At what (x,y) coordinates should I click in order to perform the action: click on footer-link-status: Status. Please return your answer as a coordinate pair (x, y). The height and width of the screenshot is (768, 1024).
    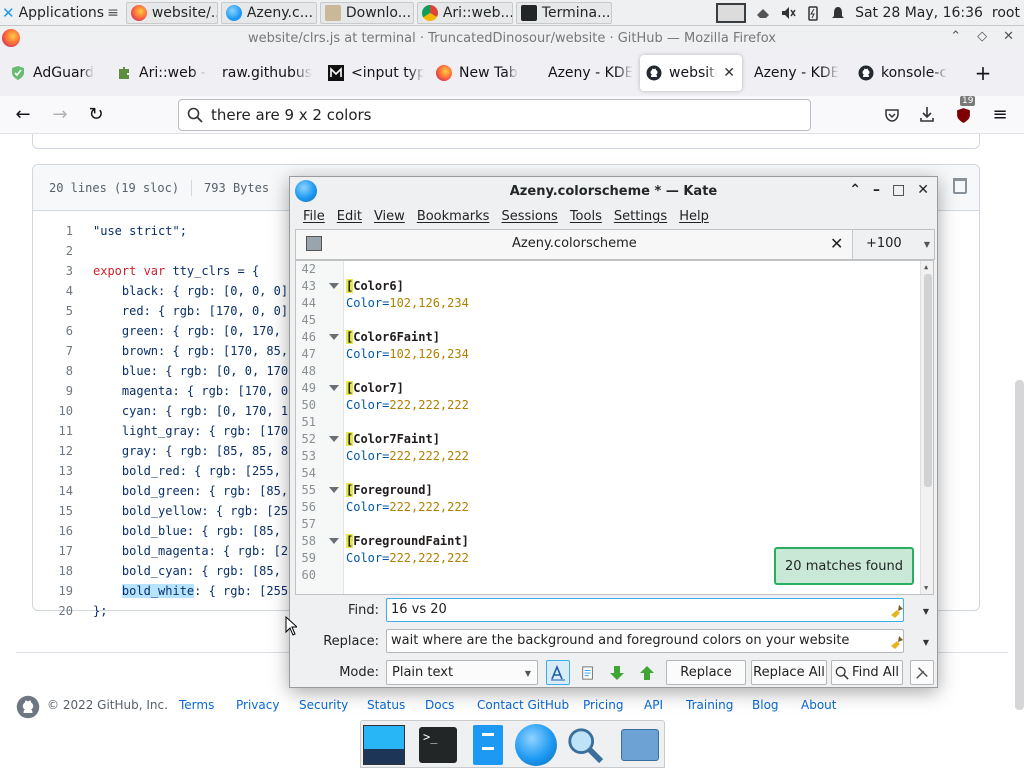
    Looking at the image, I should click on (386, 705).